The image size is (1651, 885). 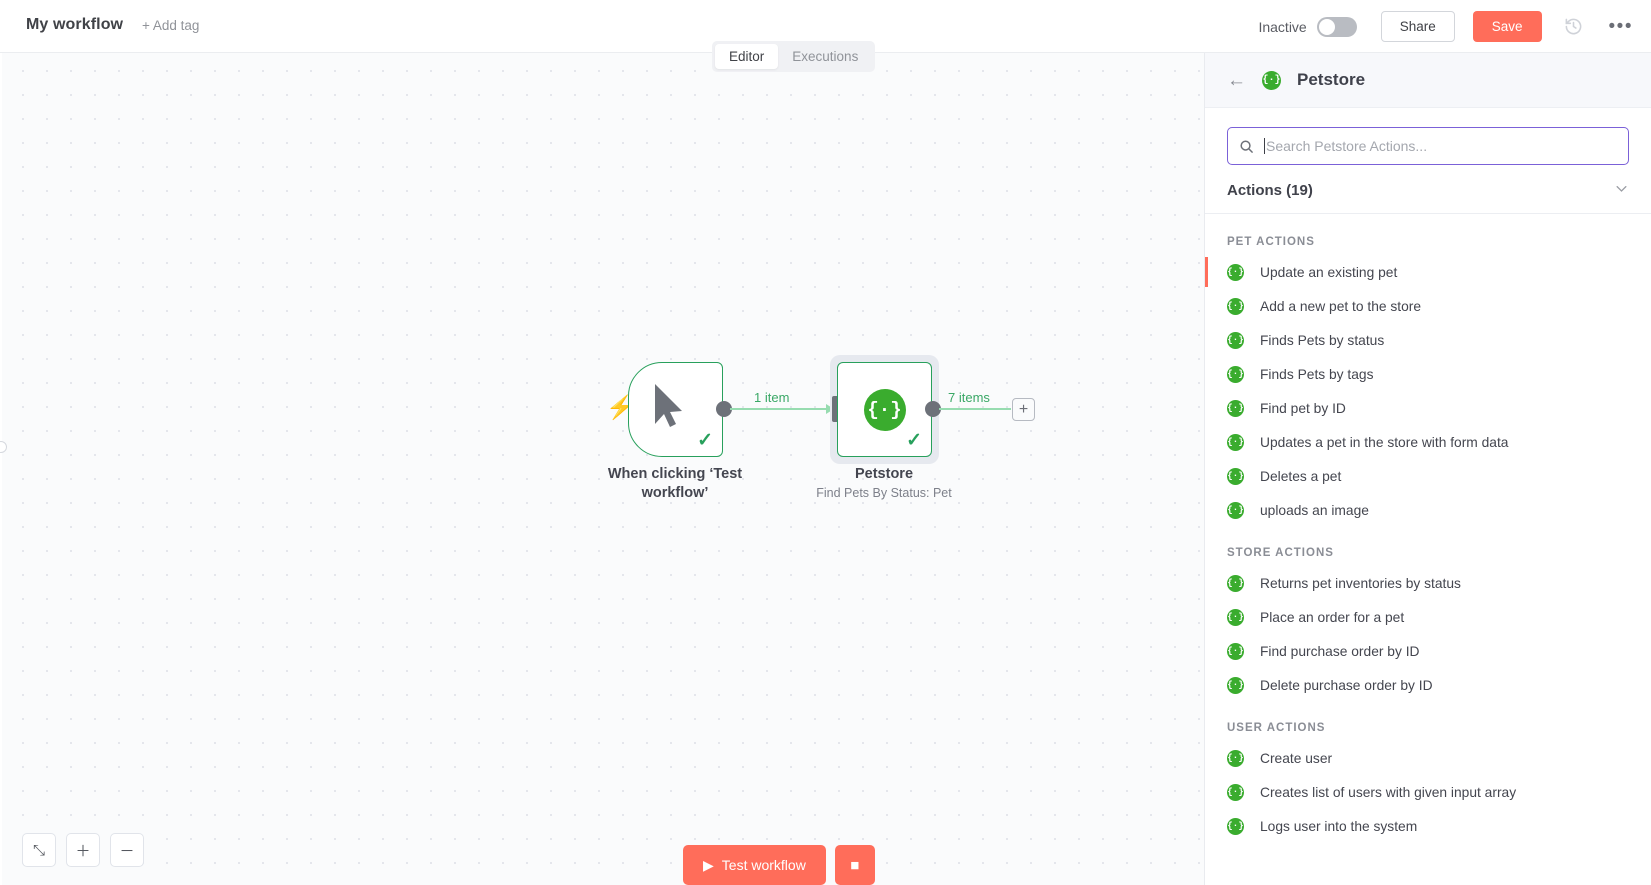 What do you see at coordinates (1428, 617) in the screenshot?
I see `action-item-place-an-order-for-a-pet: {·} Place an order for a pet` at bounding box center [1428, 617].